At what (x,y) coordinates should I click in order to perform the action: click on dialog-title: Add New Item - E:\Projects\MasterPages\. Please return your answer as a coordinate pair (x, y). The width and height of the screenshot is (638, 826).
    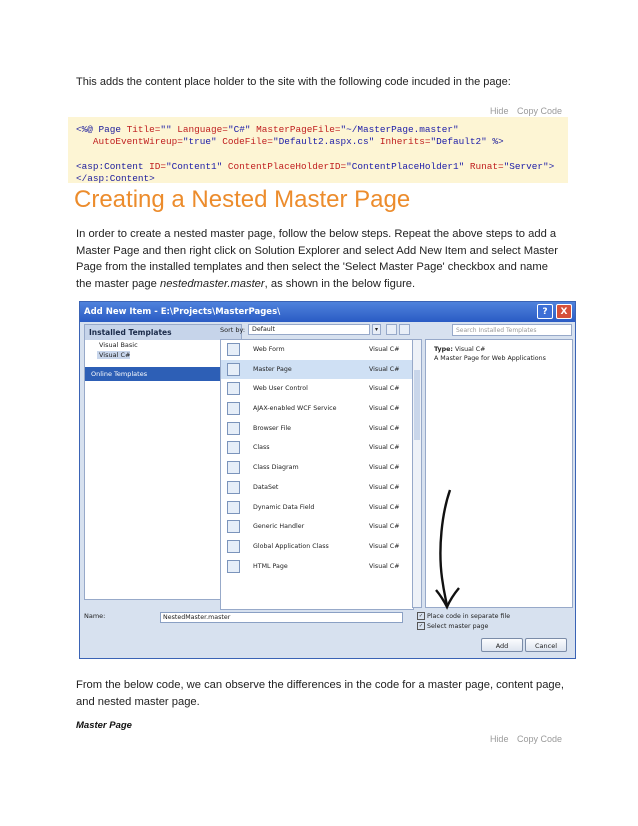
    Looking at the image, I should click on (182, 312).